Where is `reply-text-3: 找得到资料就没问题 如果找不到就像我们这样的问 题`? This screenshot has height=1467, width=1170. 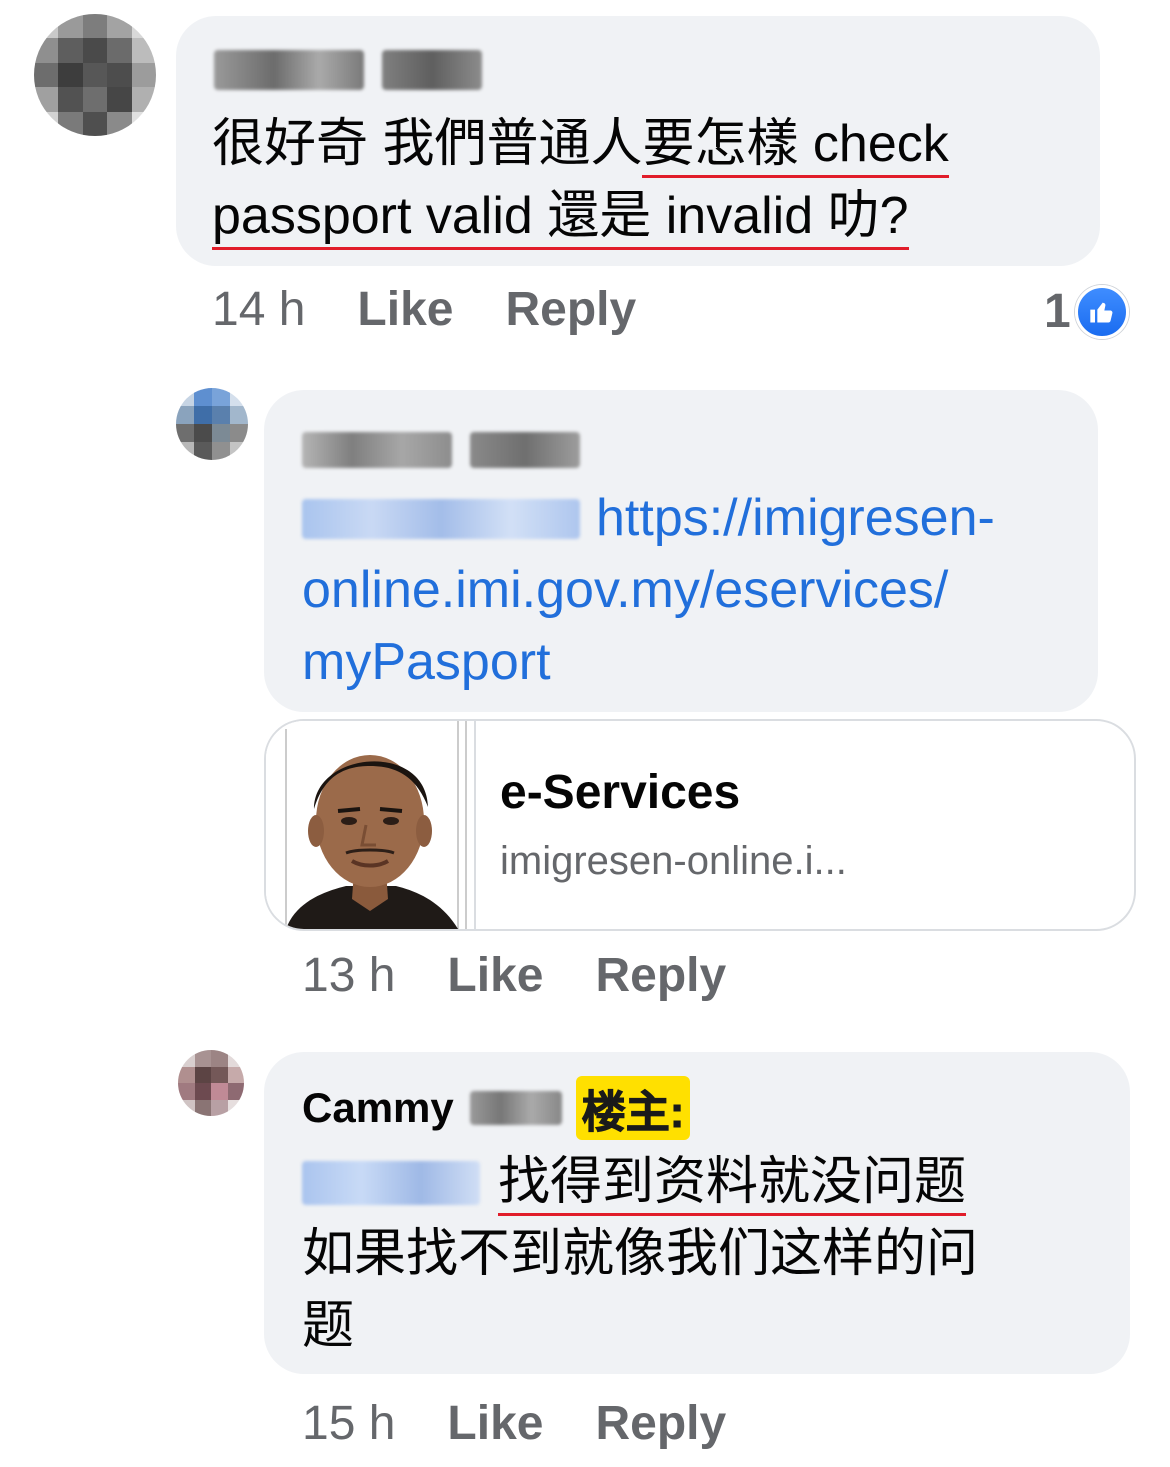 reply-text-3: 找得到资料就没问题 如果找不到就像我们这样的问 题 is located at coordinates (712, 1254).